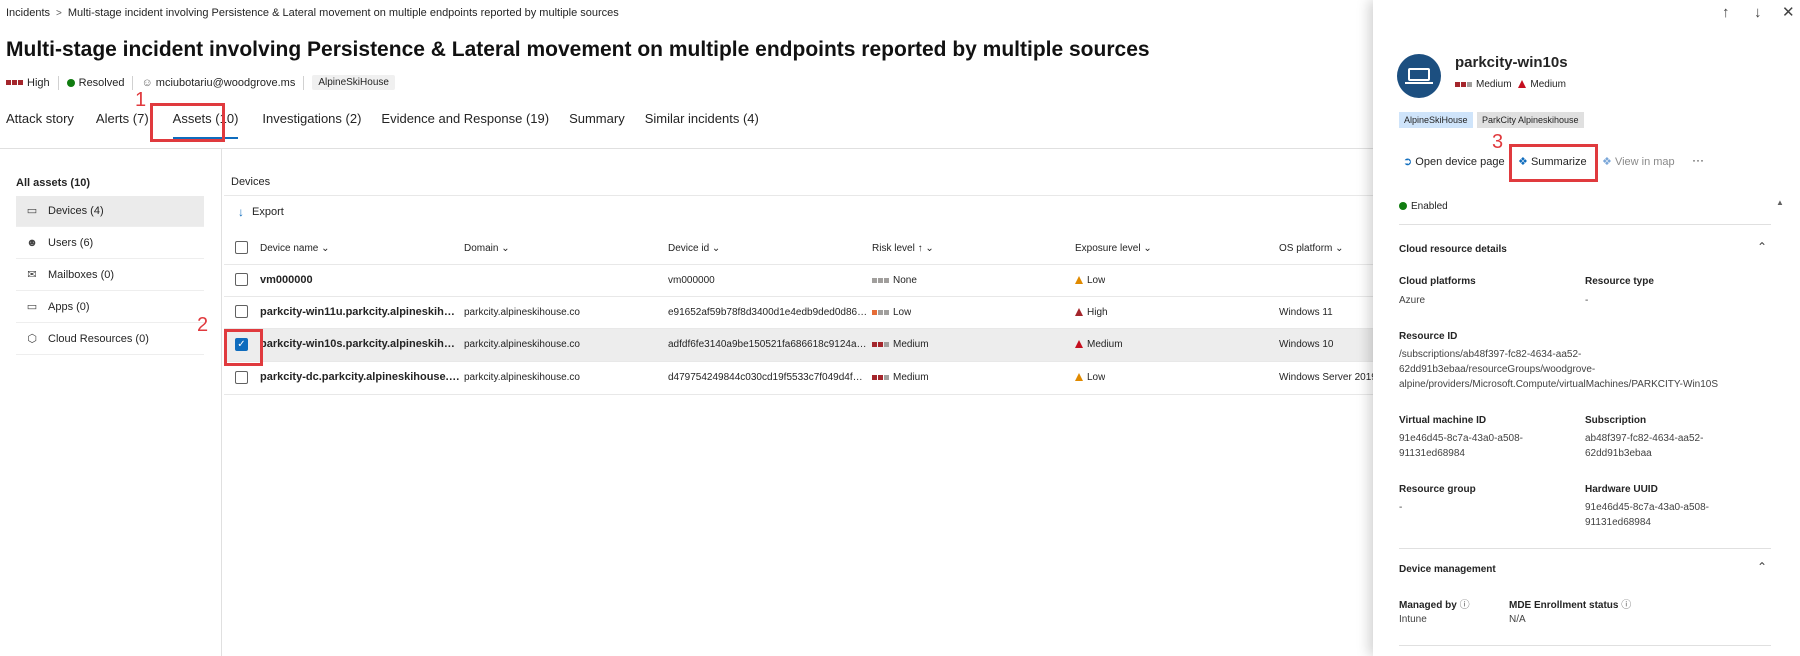 The width and height of the screenshot is (1800, 656). Describe the element at coordinates (32, 243) in the screenshot. I see `user-icon: ☻` at that location.